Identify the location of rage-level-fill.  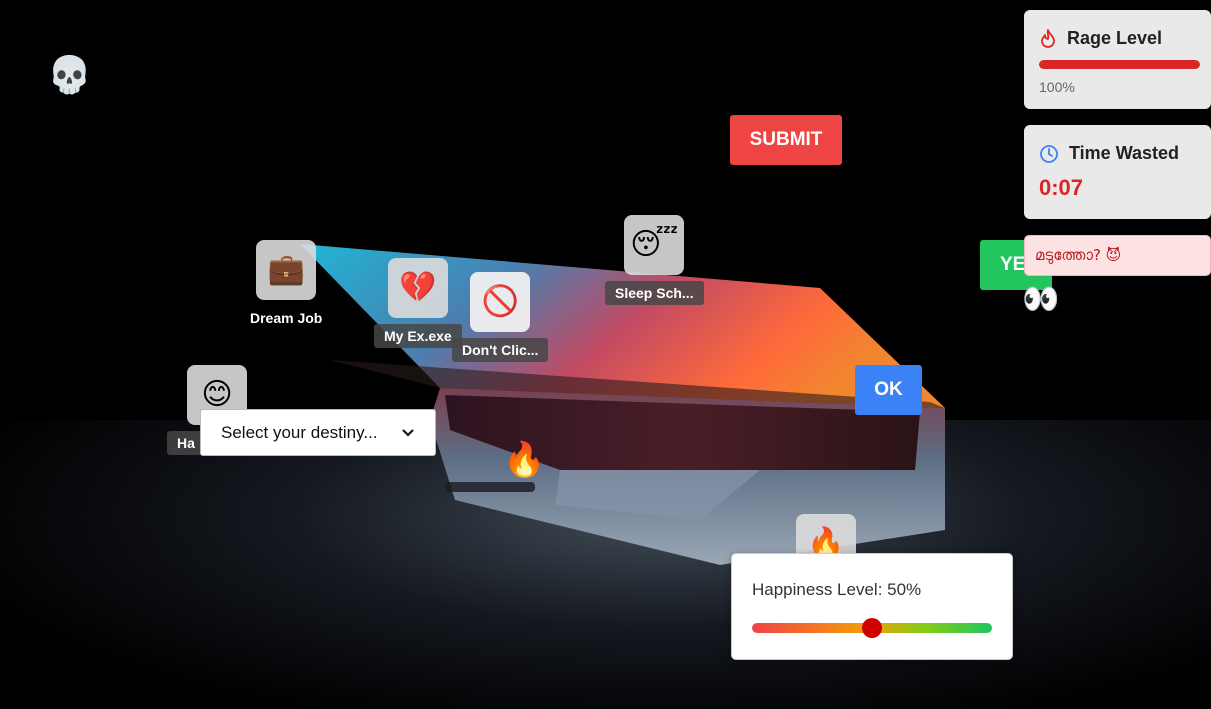
(1119, 64).